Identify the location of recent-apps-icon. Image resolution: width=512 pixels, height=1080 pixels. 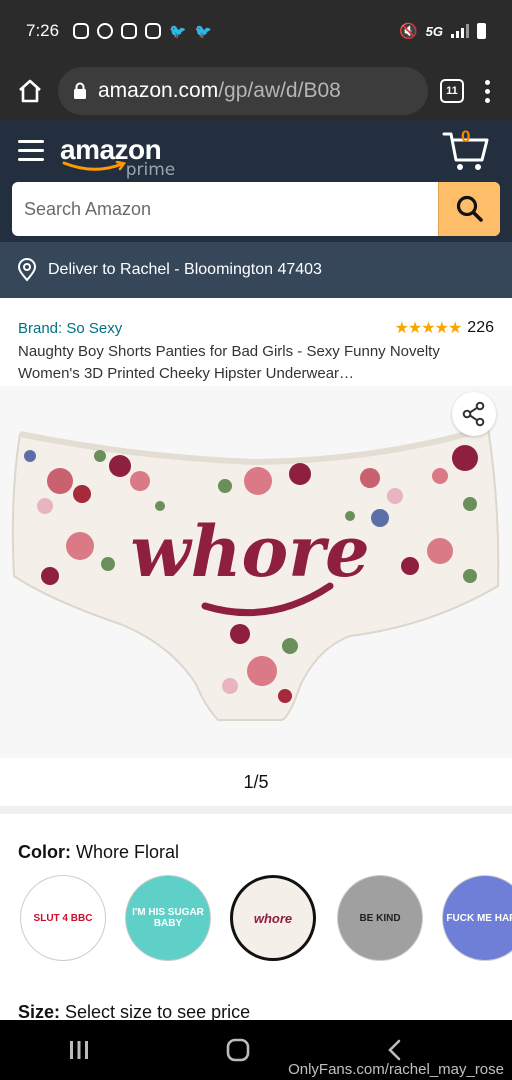
(79, 1050).